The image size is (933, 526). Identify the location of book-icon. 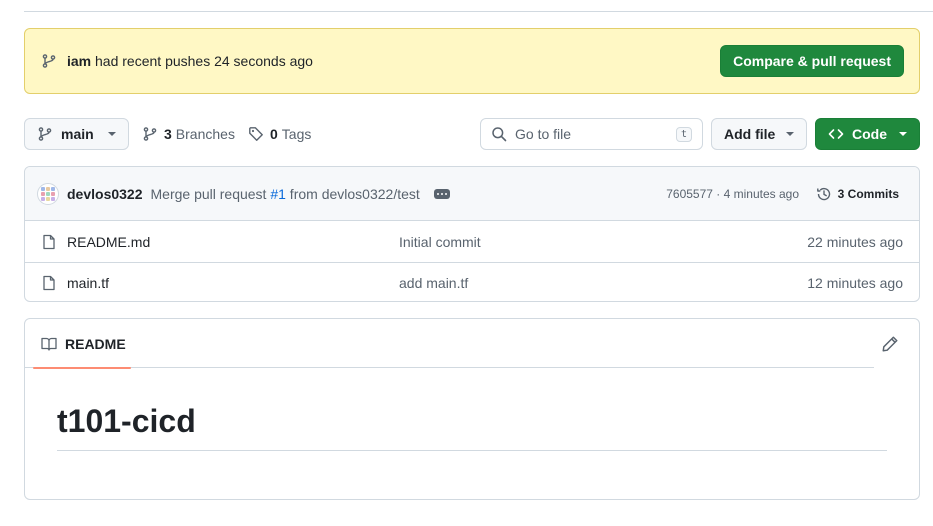
(49, 344).